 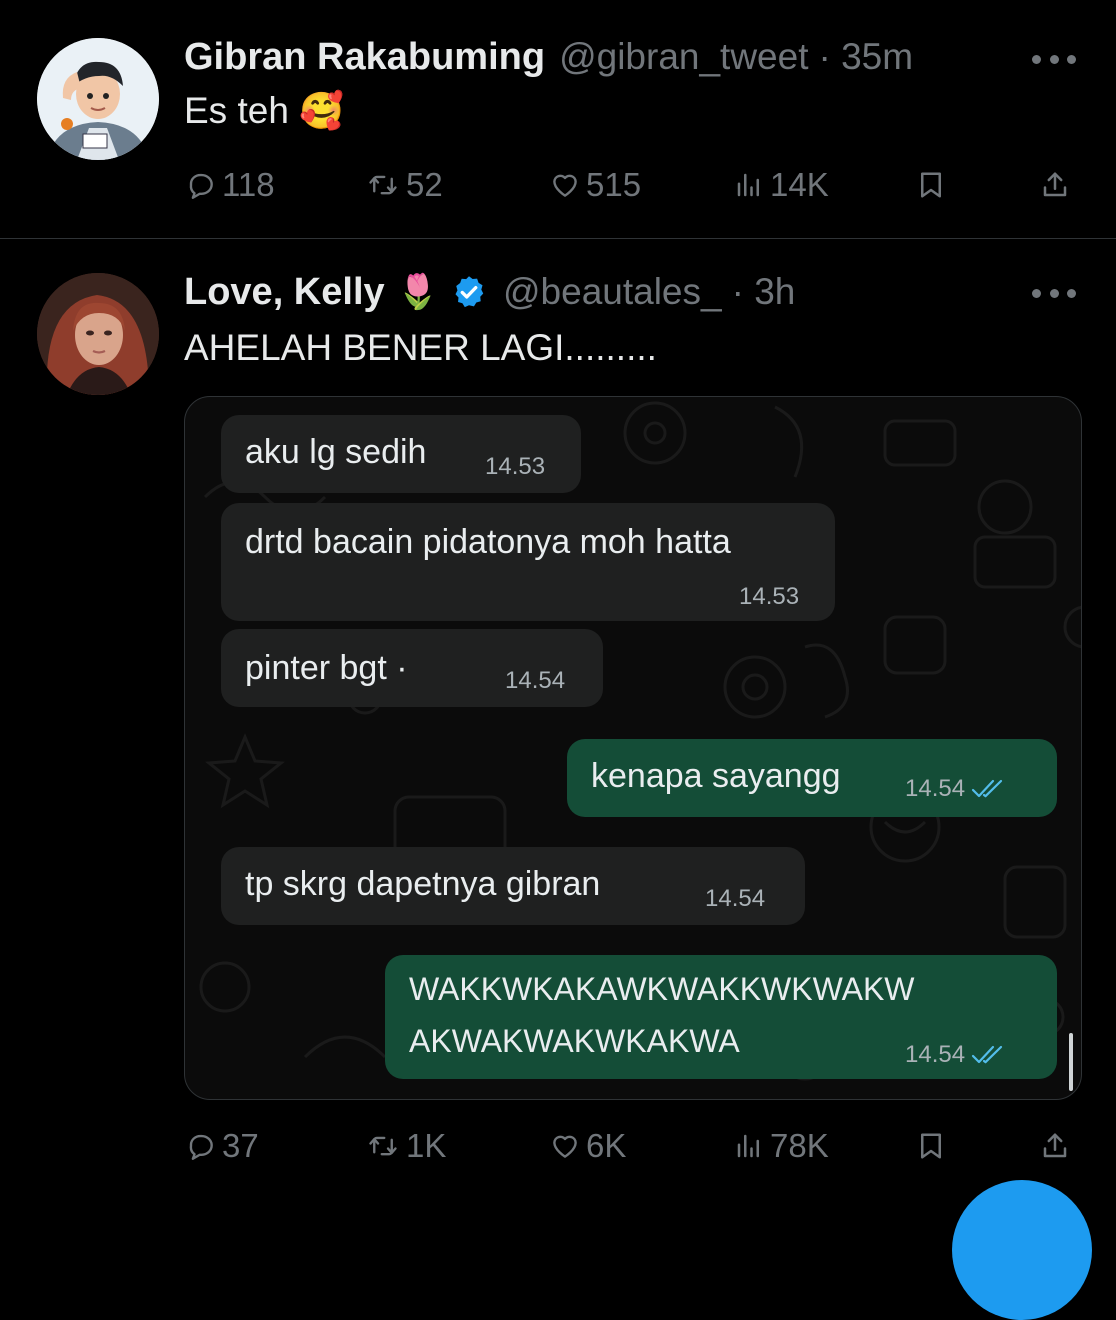 I want to click on like-button: 515, so click(x=595, y=185).